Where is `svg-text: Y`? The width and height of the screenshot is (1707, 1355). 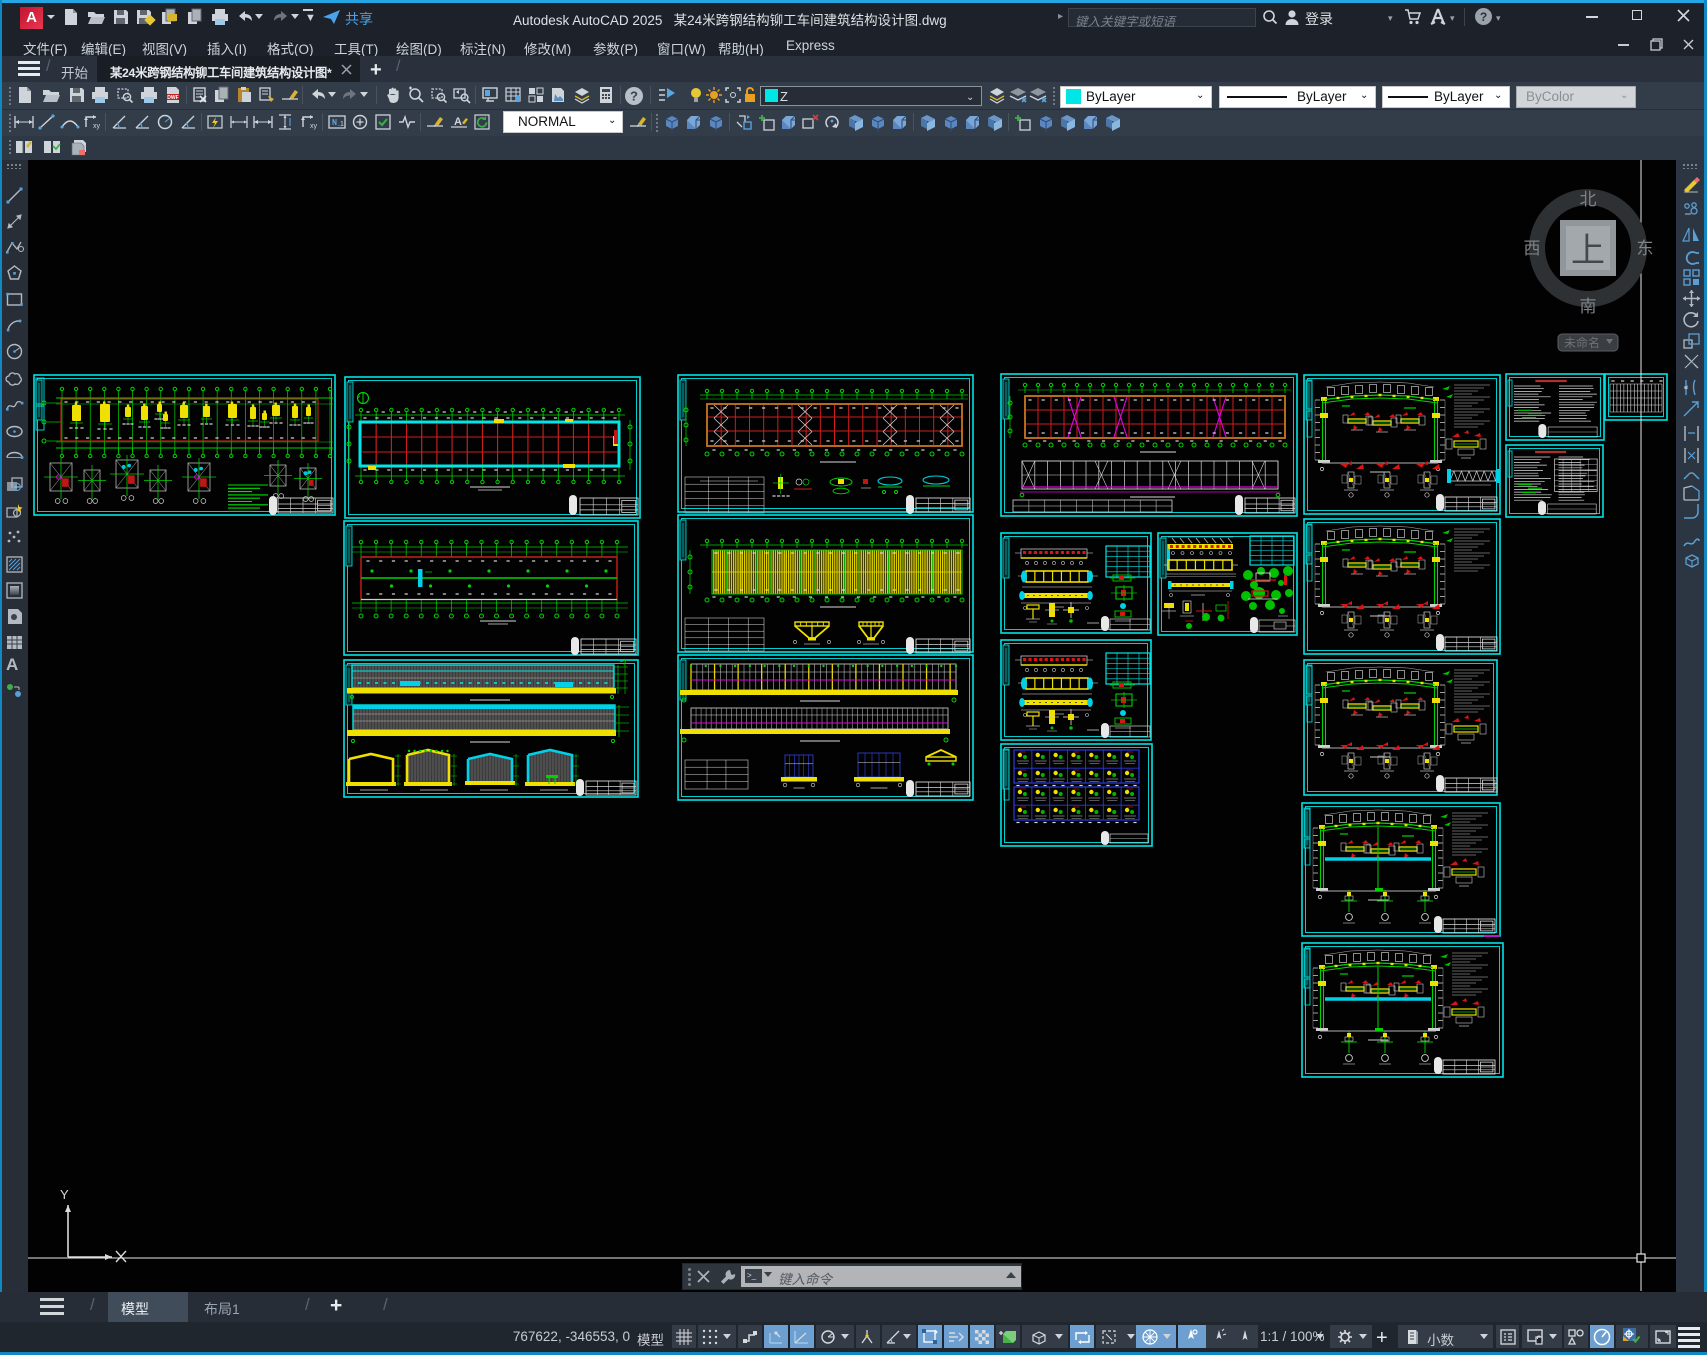 svg-text: Y is located at coordinates (64, 1194).